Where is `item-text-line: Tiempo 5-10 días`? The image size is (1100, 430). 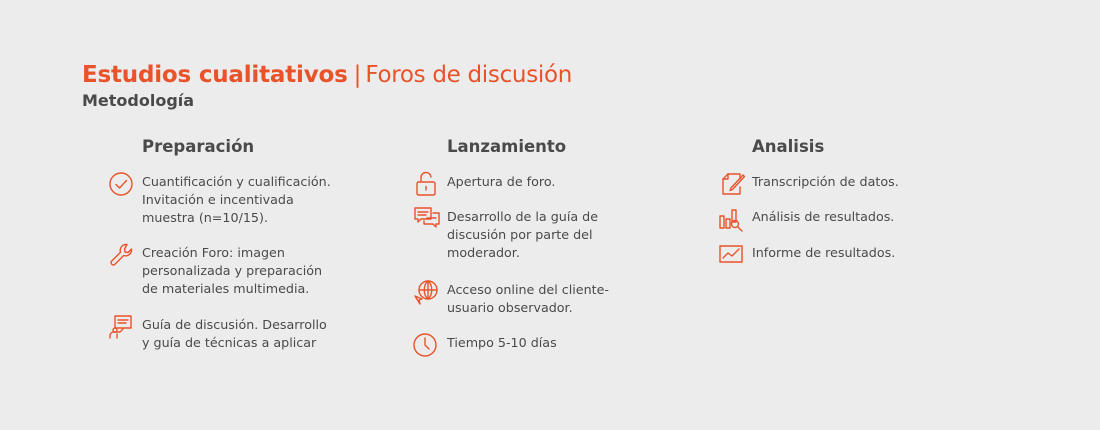 item-text-line: Tiempo 5-10 días is located at coordinates (502, 342).